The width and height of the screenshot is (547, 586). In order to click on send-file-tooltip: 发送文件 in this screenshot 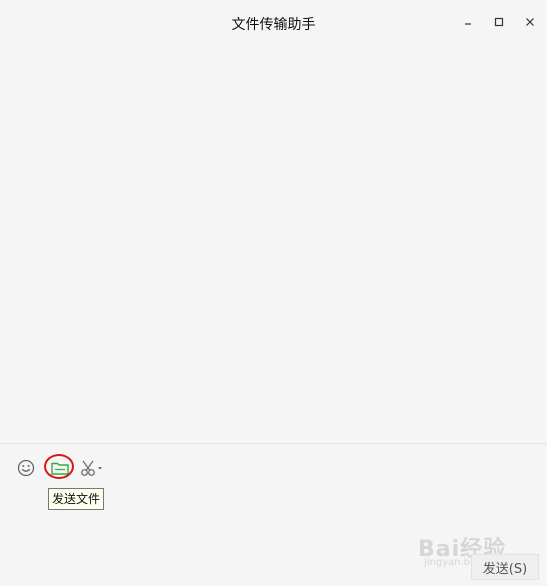, I will do `click(76, 499)`.